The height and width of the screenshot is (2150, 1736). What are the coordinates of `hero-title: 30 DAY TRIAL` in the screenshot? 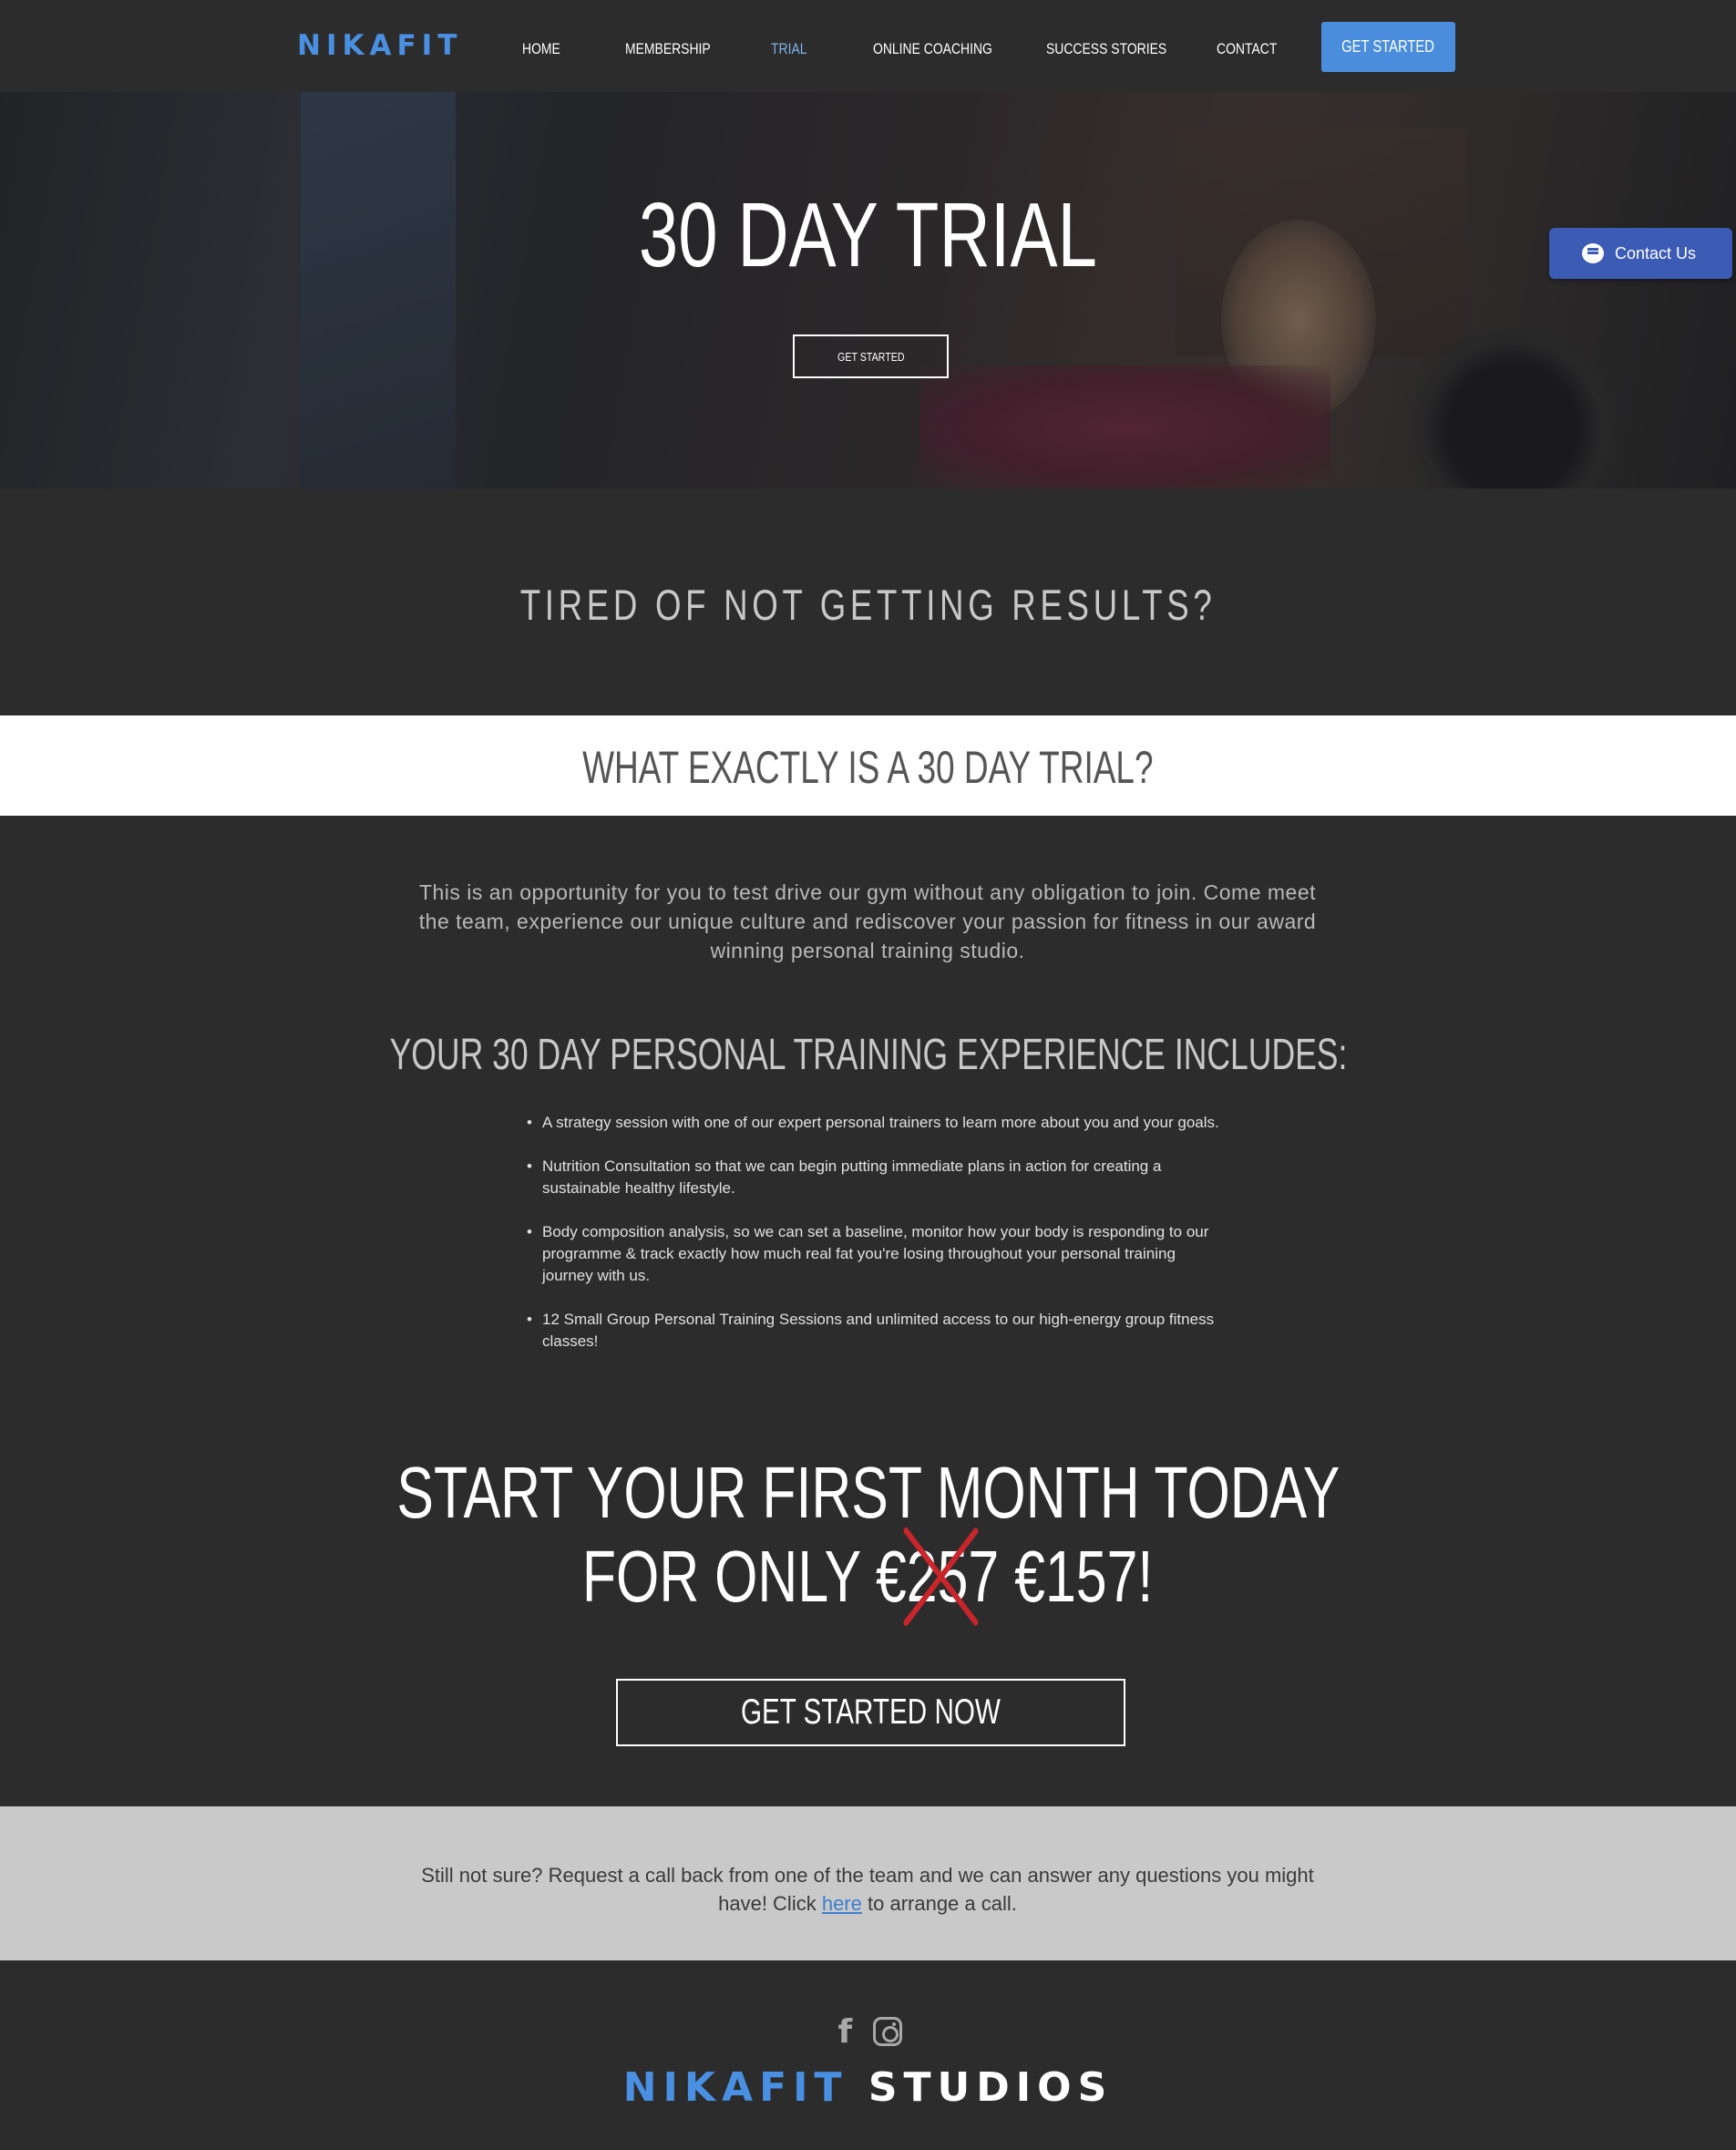 It's located at (868, 235).